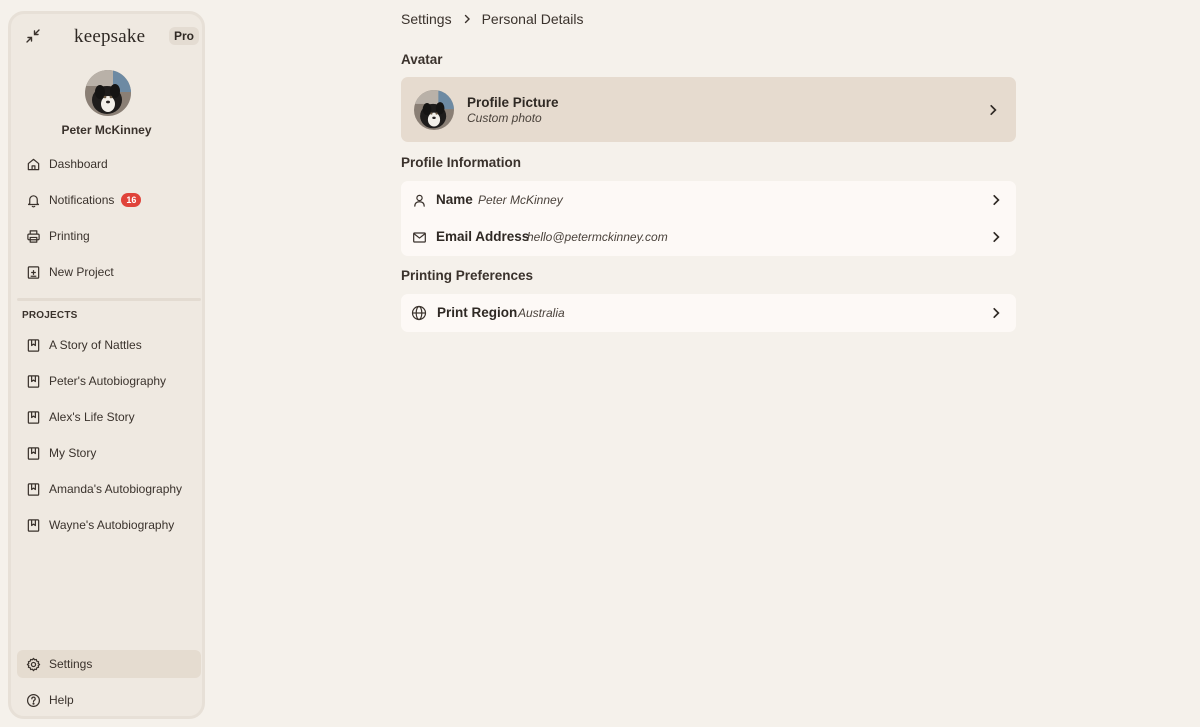 The width and height of the screenshot is (1200, 727). What do you see at coordinates (78, 164) in the screenshot?
I see `nav-dashboard-label: Dashboard` at bounding box center [78, 164].